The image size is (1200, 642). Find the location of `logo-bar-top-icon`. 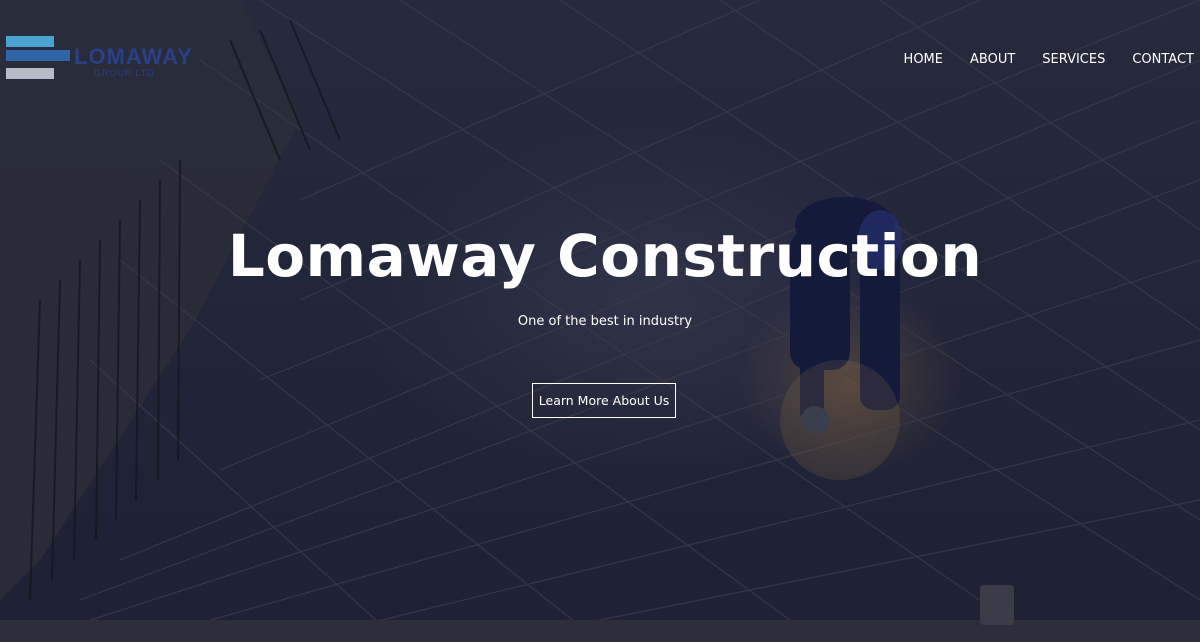

logo-bar-top-icon is located at coordinates (30, 41).